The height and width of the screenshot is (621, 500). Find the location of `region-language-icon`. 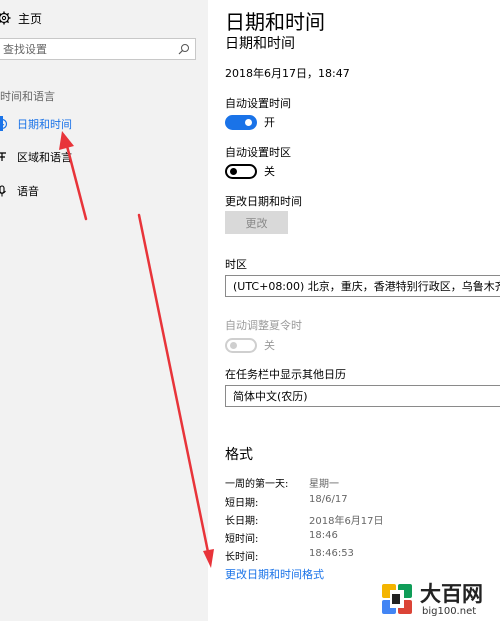

region-language-icon is located at coordinates (3, 156).